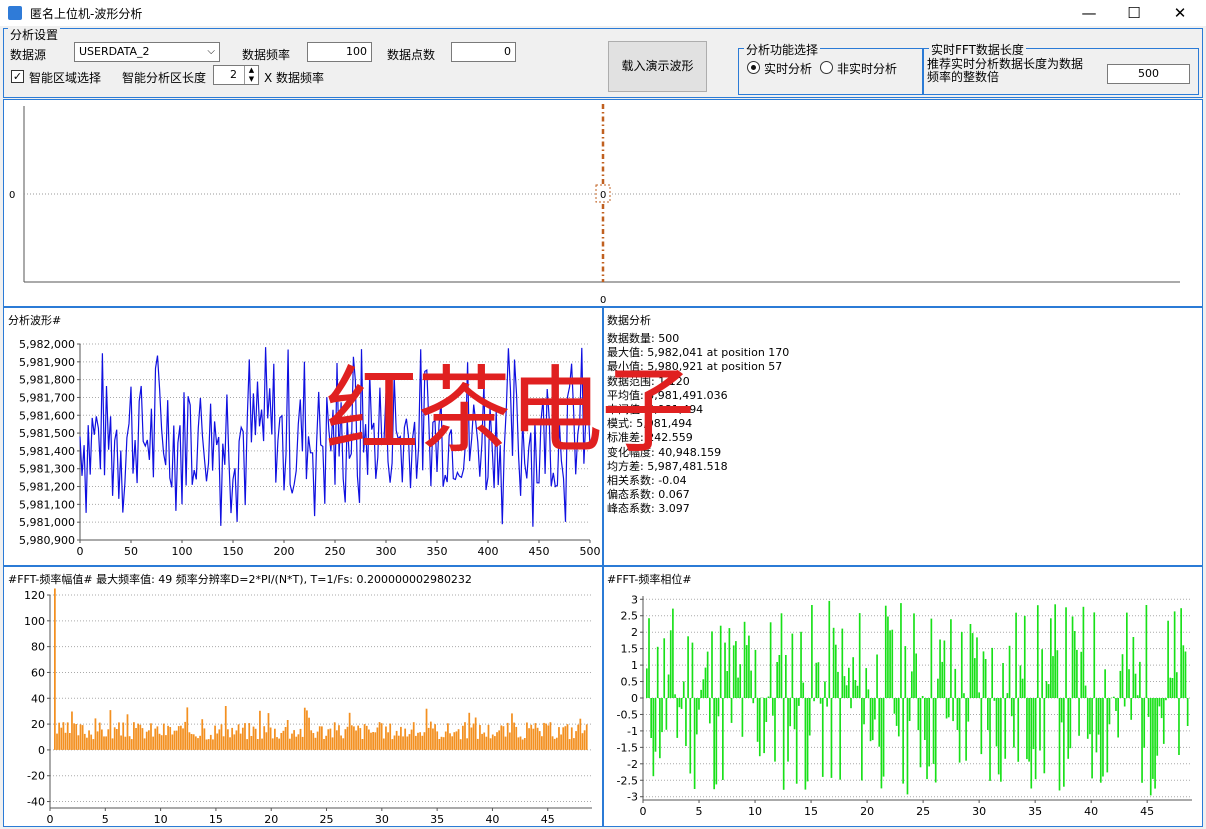 The image size is (1206, 829). I want to click on close-button: ✕, so click(1180, 13).